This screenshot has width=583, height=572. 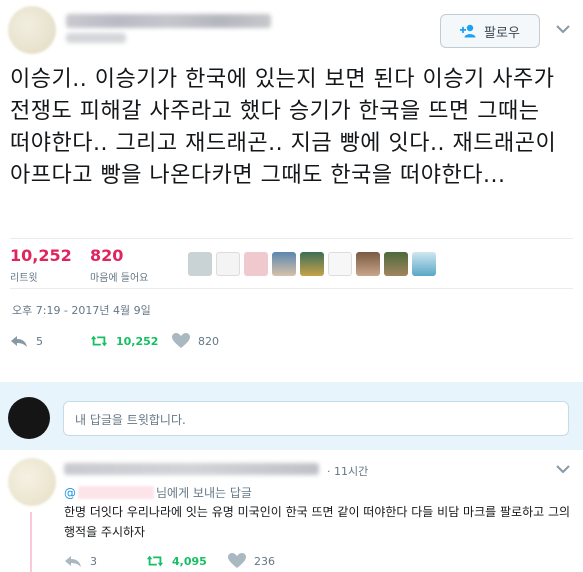 I want to click on mention-blurred, so click(x=116, y=492).